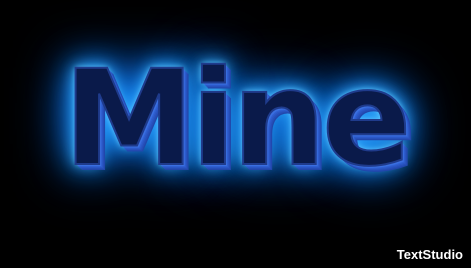 The image size is (471, 268). Describe the element at coordinates (429, 254) in the screenshot. I see `textstudio-watermark: TextStudio` at that location.